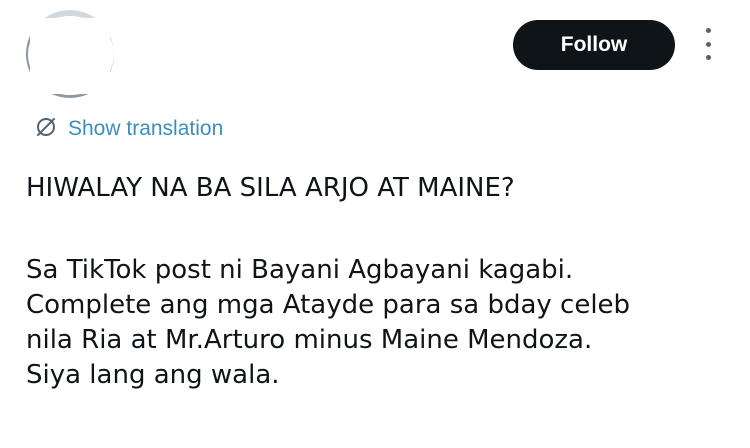 Image resolution: width=750 pixels, height=448 pixels. I want to click on follow-button: Follow, so click(594, 45).